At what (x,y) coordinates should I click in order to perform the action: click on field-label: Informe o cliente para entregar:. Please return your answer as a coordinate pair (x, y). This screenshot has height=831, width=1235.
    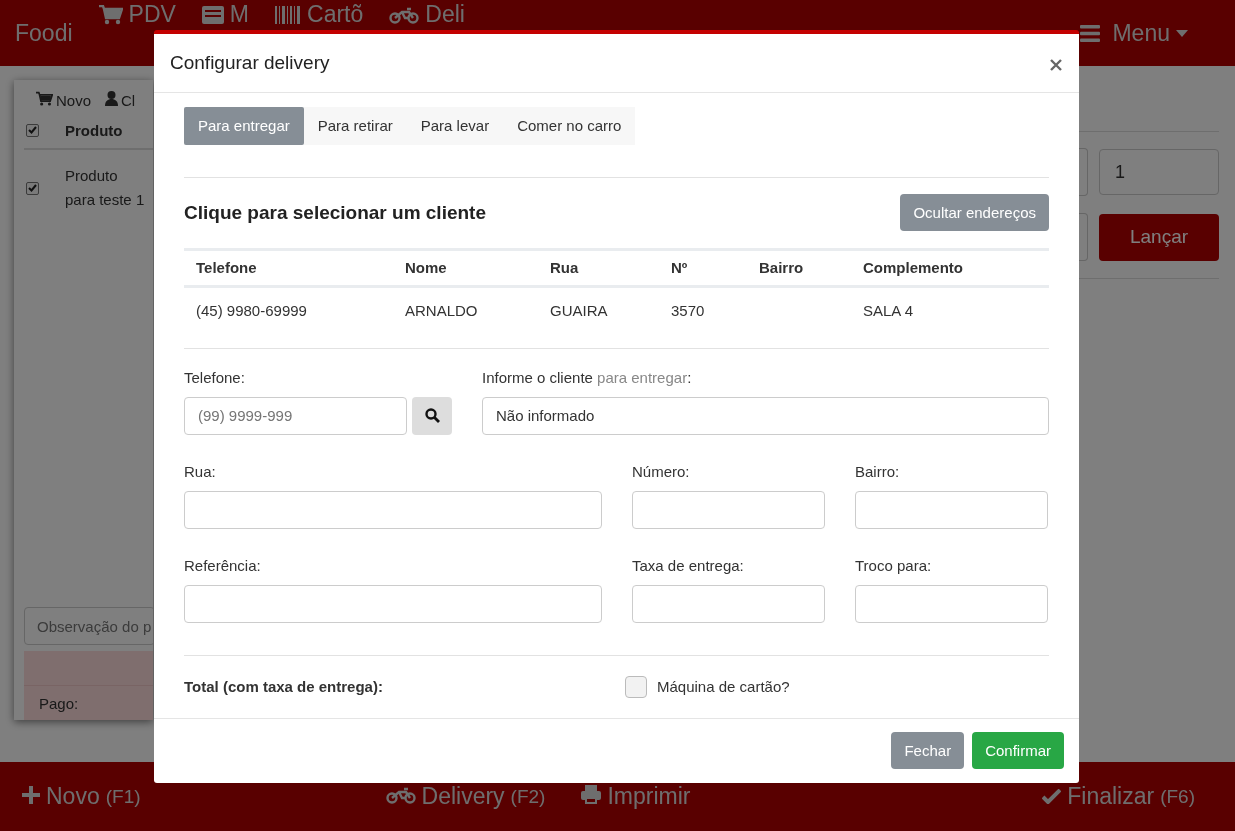
    Looking at the image, I should click on (587, 378).